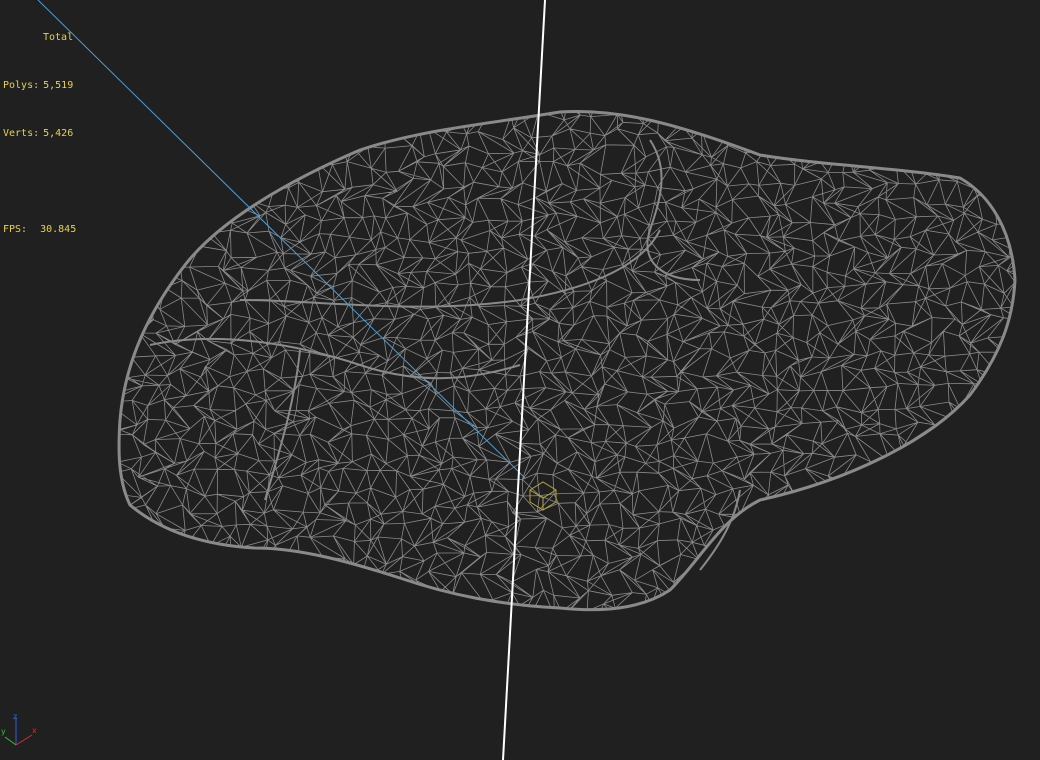 This screenshot has width=1040, height=760. What do you see at coordinates (524, 380) in the screenshot?
I see `vertical-axis-line` at bounding box center [524, 380].